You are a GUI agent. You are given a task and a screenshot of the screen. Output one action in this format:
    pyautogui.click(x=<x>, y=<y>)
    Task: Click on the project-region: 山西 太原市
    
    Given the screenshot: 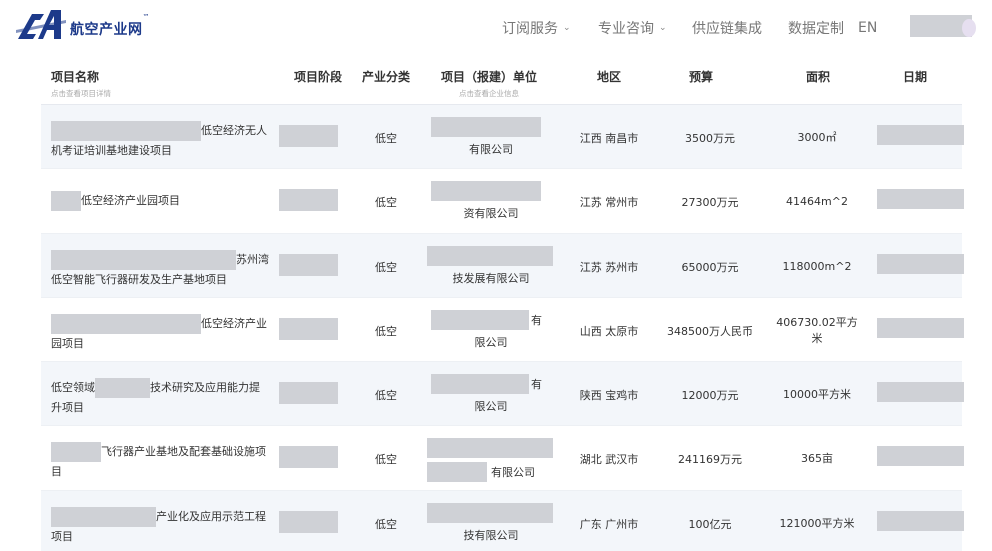 What is the action you would take?
    pyautogui.click(x=609, y=331)
    